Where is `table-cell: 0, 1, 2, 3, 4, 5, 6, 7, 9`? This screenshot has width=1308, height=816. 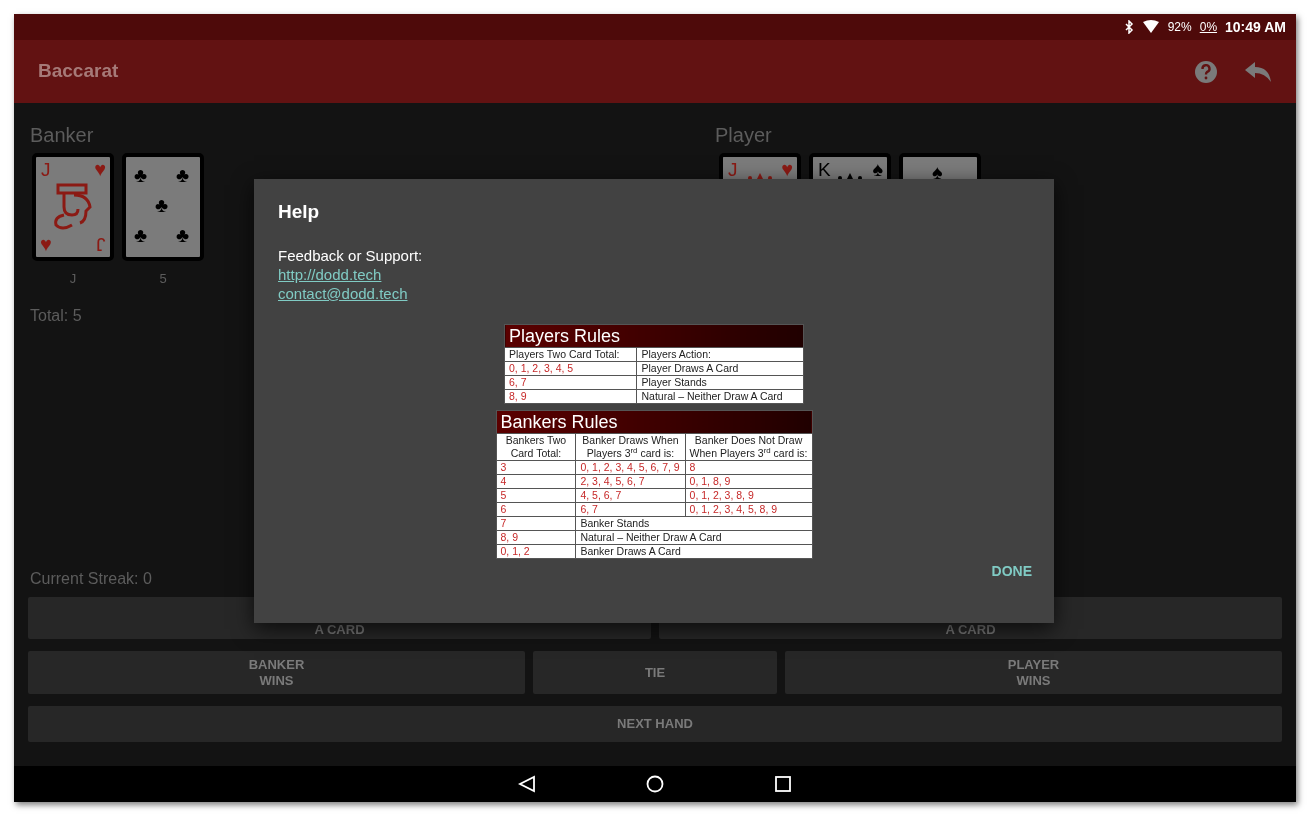 table-cell: 0, 1, 2, 3, 4, 5, 6, 7, 9 is located at coordinates (630, 467).